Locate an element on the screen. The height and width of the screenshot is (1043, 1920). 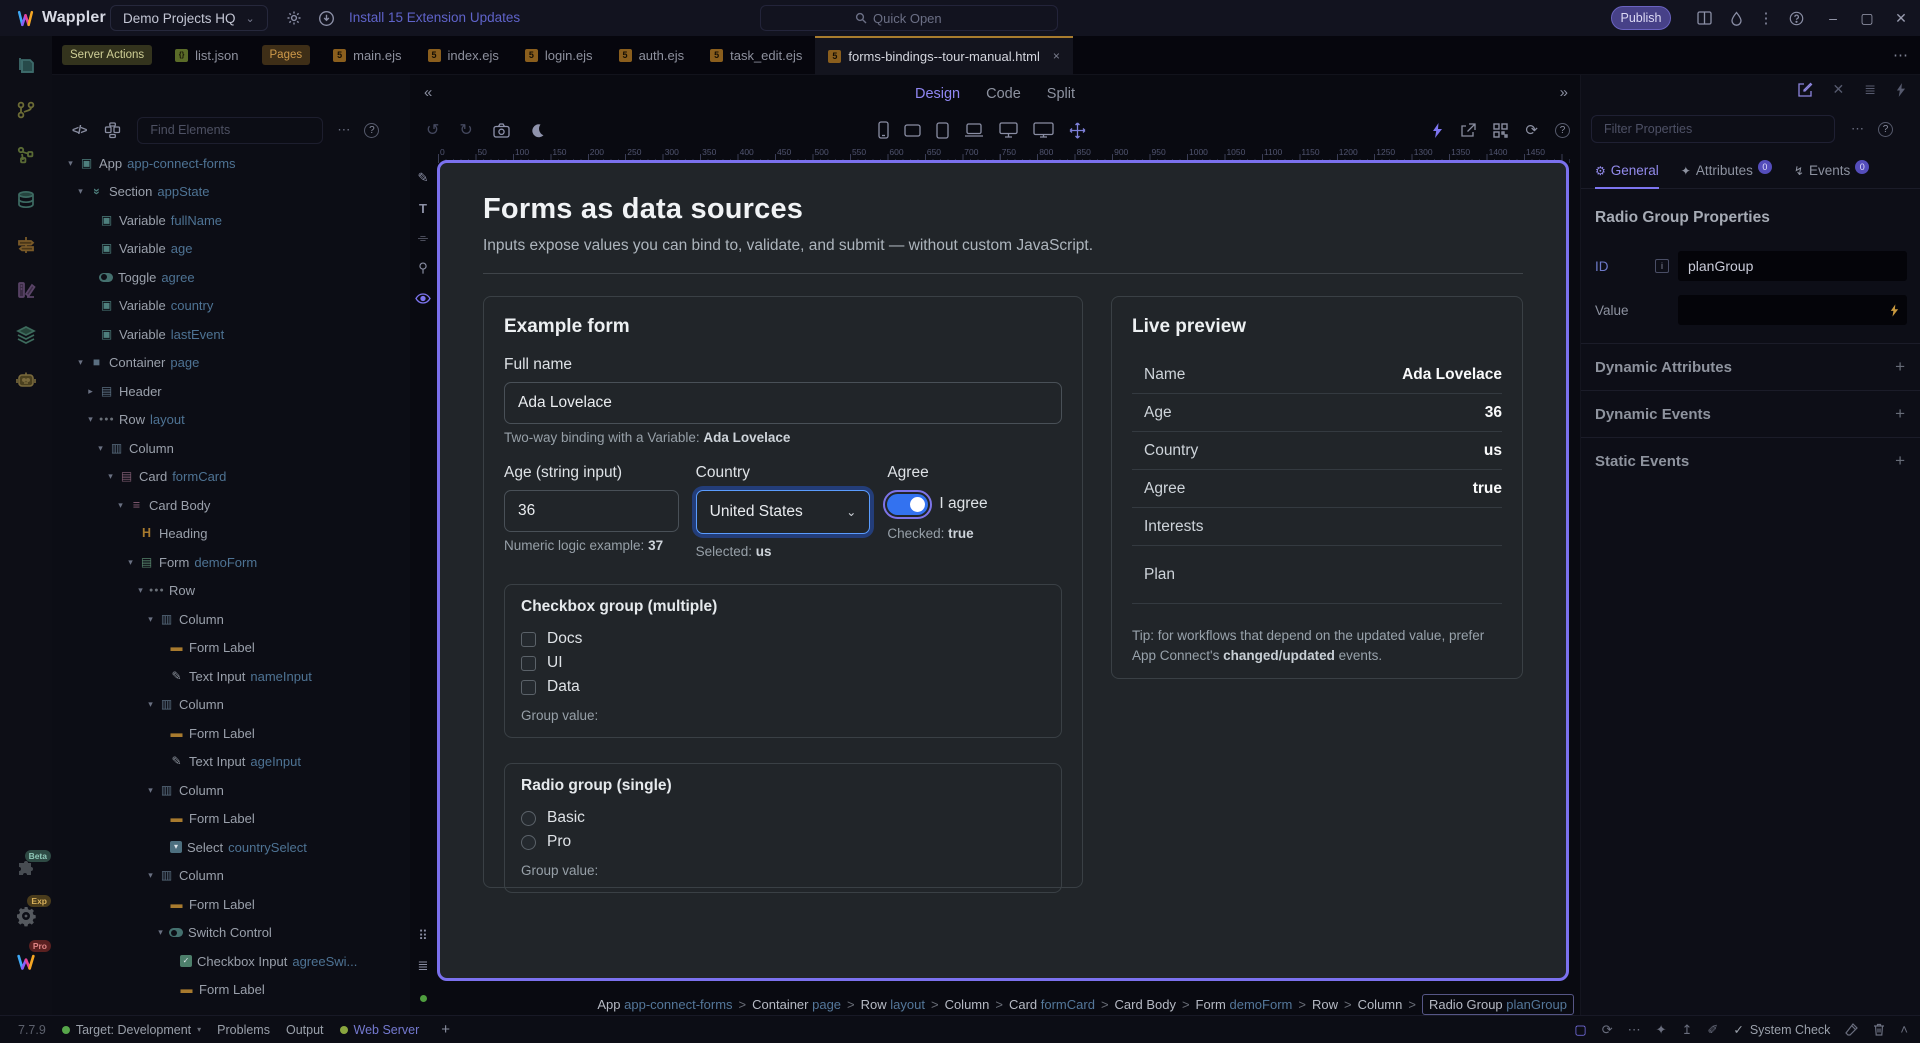
settings-gear-icon is located at coordinates (294, 18).